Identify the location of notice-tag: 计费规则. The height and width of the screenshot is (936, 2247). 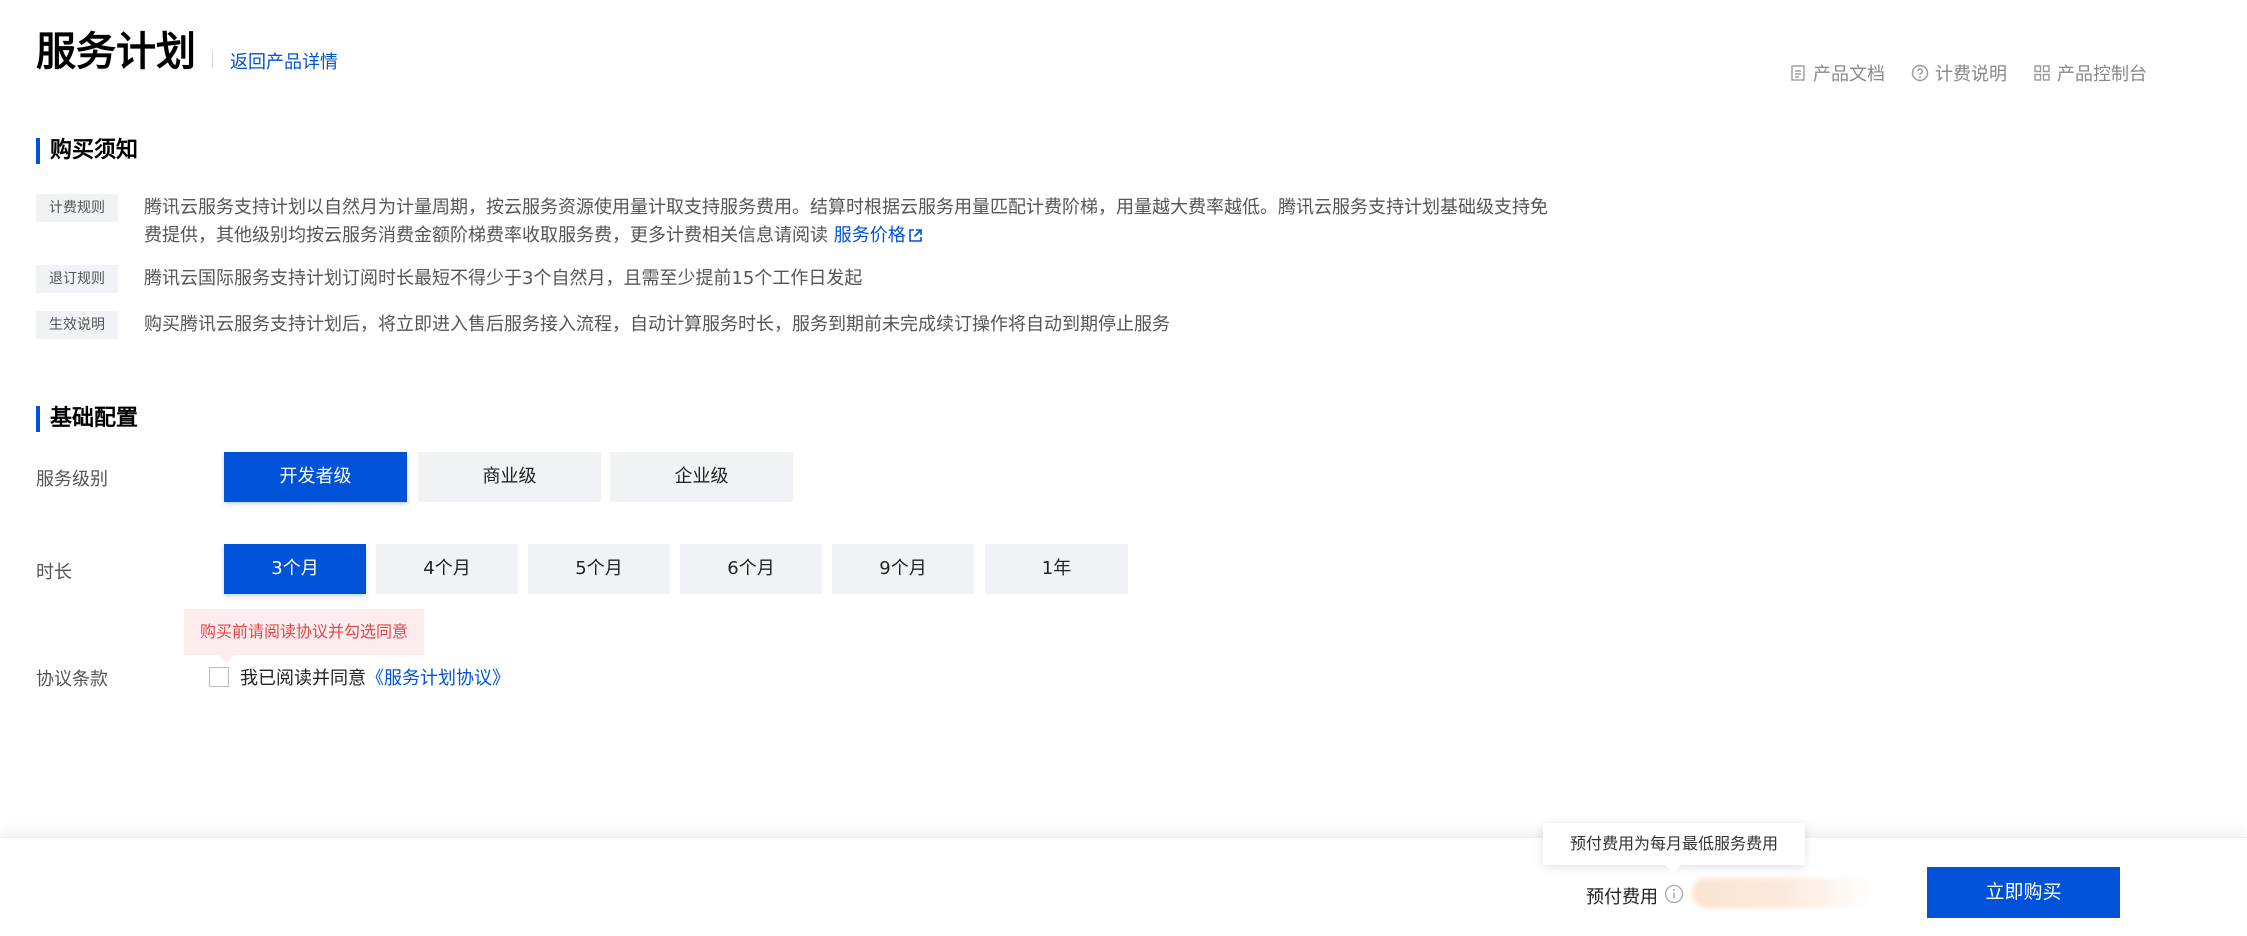
(77, 208).